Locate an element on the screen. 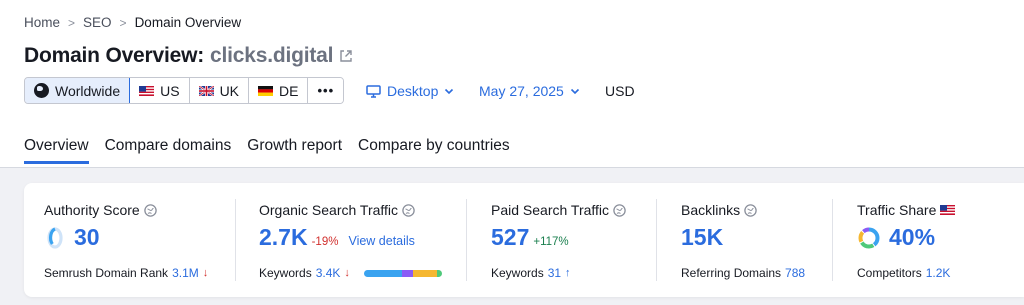 The height and width of the screenshot is (305, 1024). competitors-value: 1.2K is located at coordinates (938, 273).